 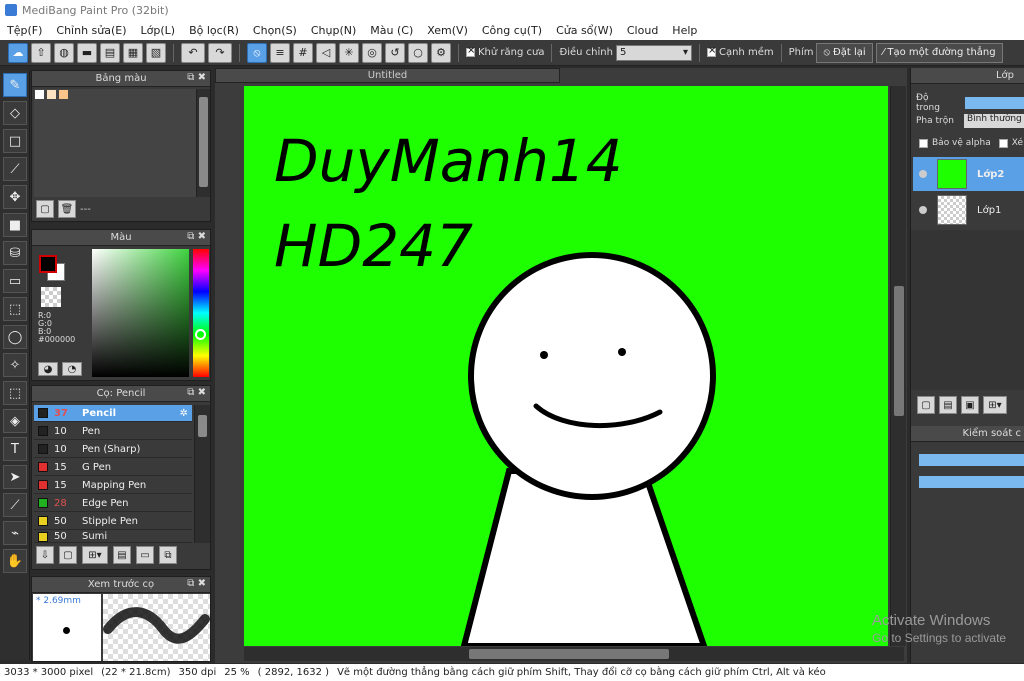 What do you see at coordinates (939, 52) in the screenshot?
I see `straight-line-button: ⁄ Tạo một đường thẳng` at bounding box center [939, 52].